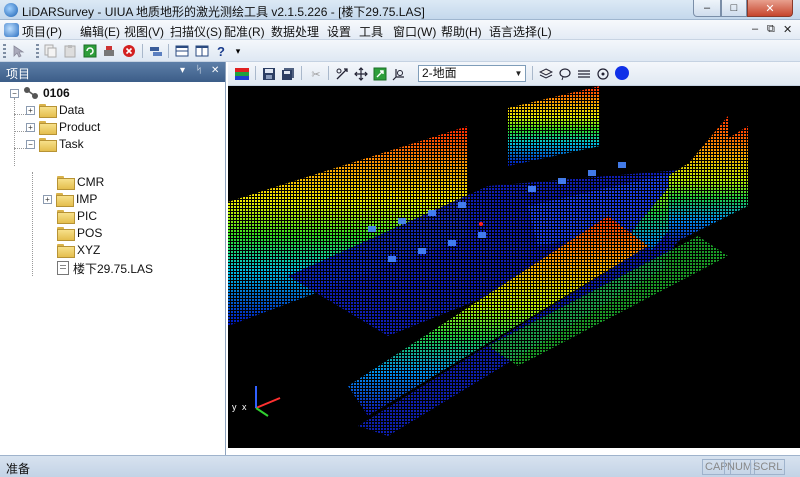 The height and width of the screenshot is (477, 800). What do you see at coordinates (603, 74) in the screenshot?
I see `target-icon` at bounding box center [603, 74].